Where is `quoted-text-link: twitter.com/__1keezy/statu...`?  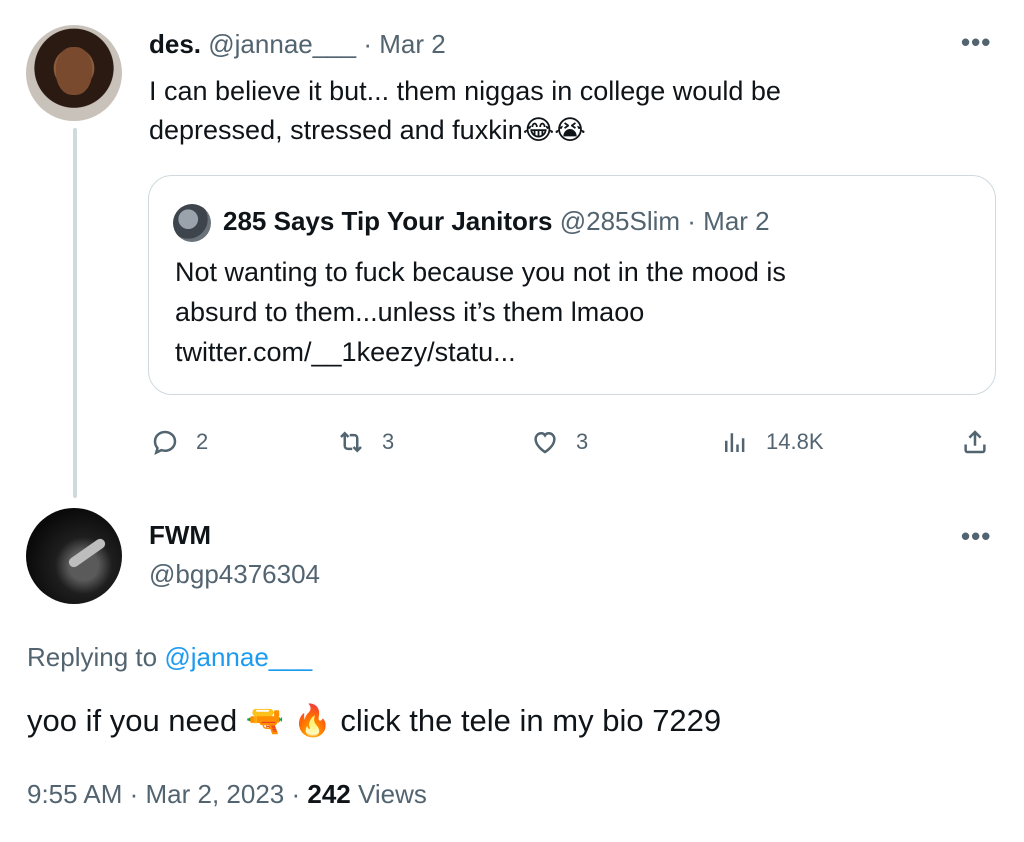
quoted-text-link: twitter.com/__1keezy/statu... is located at coordinates (345, 352).